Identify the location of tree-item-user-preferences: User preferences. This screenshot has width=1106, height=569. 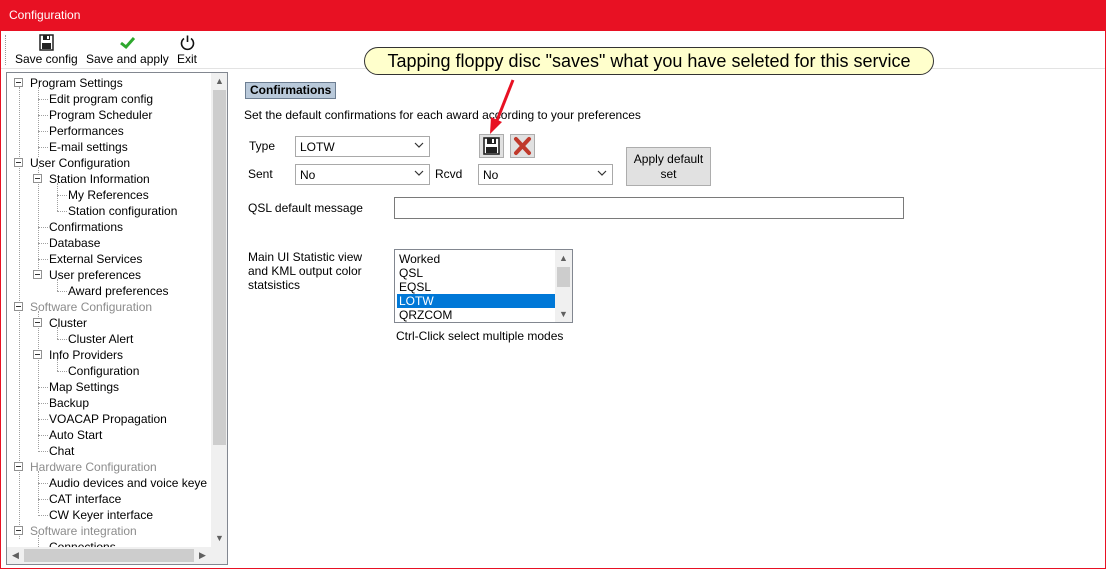
(95, 275).